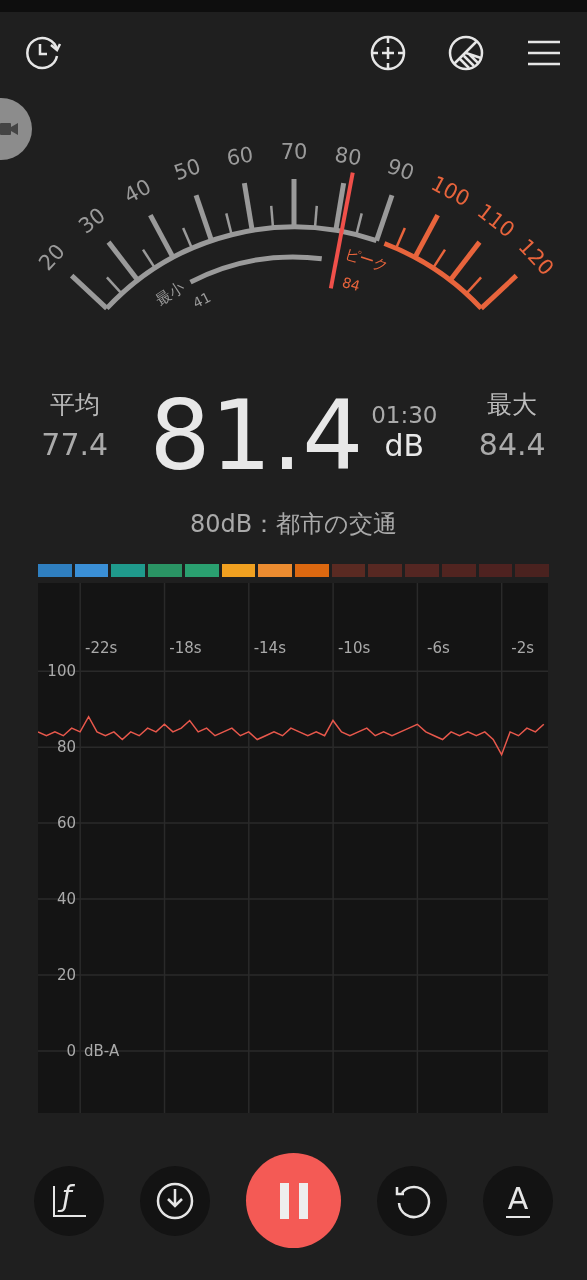  I want to click on striped-circle-icon, so click(466, 53).